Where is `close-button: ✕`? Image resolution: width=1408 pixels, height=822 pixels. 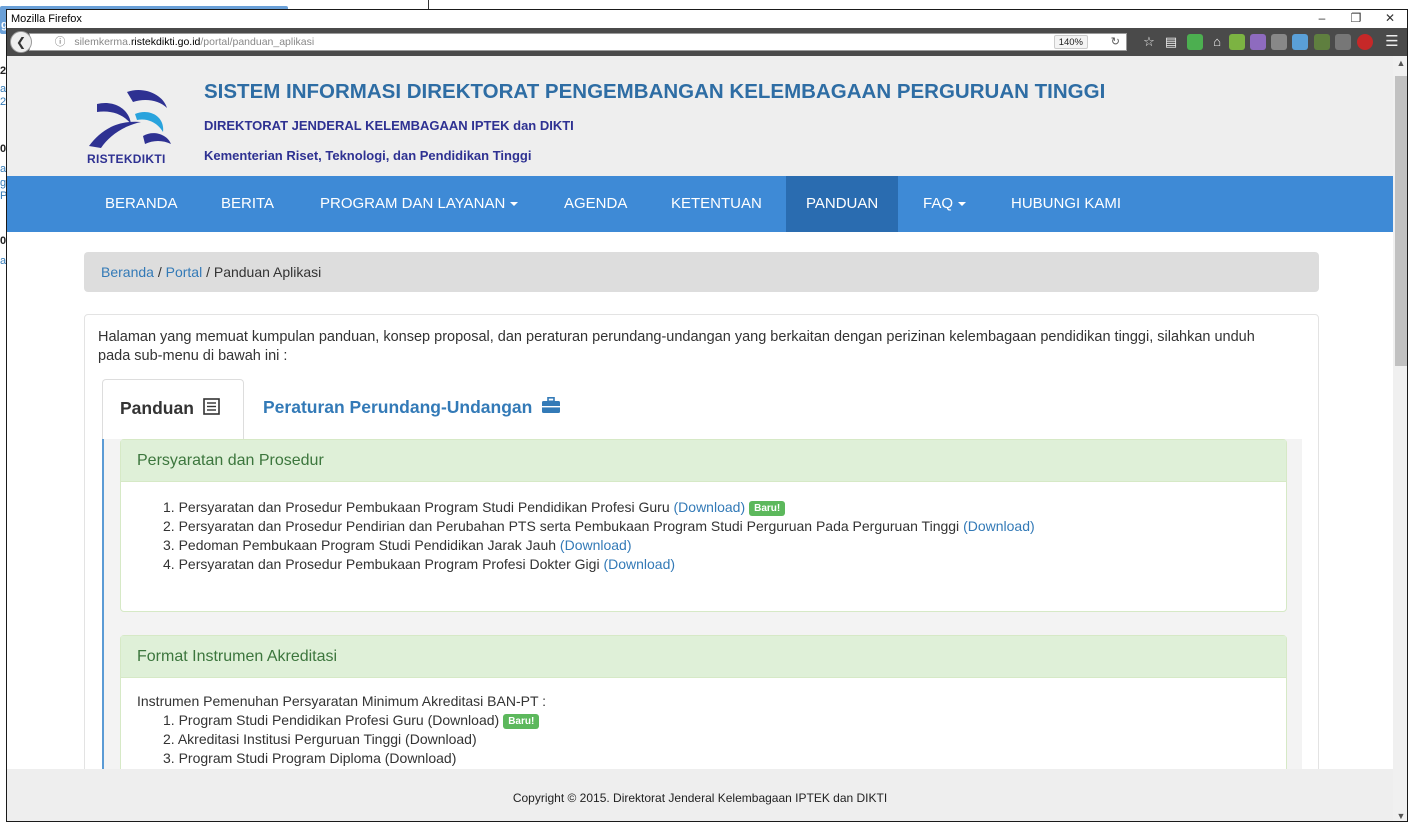 close-button: ✕ is located at coordinates (1390, 19).